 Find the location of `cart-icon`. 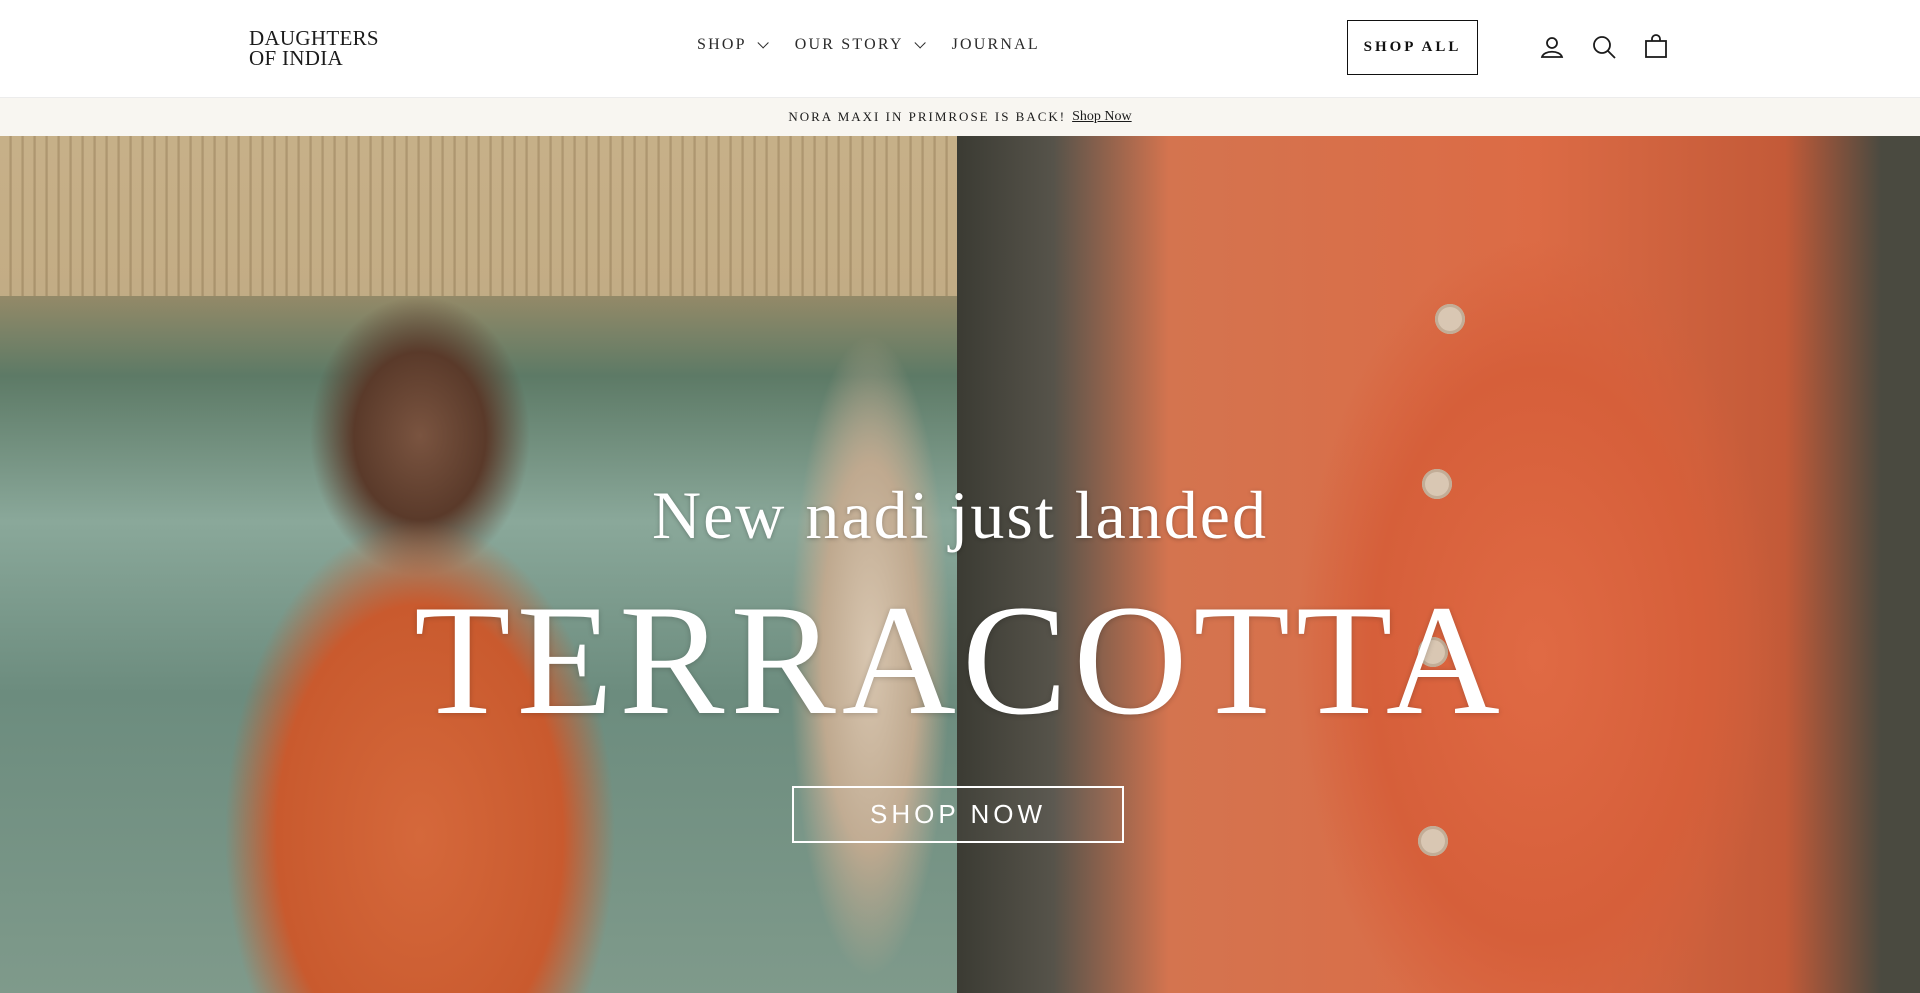

cart-icon is located at coordinates (1656, 47).